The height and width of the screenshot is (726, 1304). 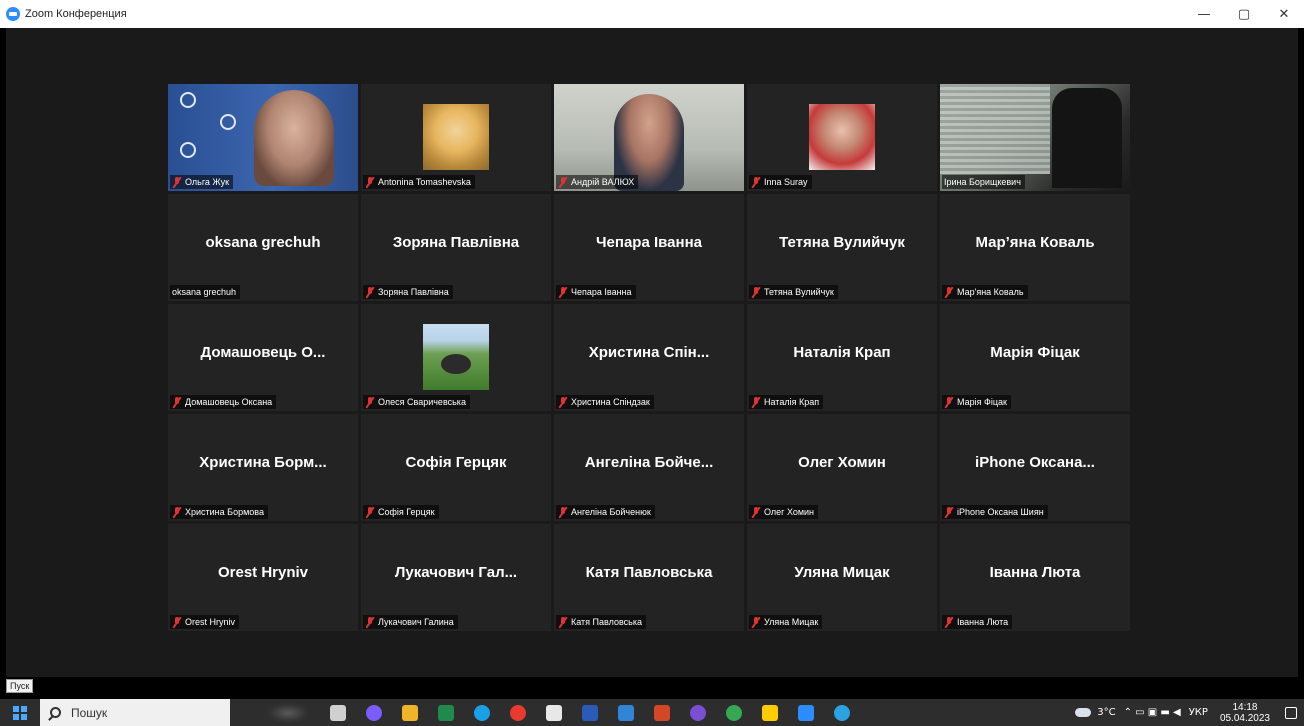 I want to click on participant-nameplate: Ольга Жук, so click(x=202, y=182).